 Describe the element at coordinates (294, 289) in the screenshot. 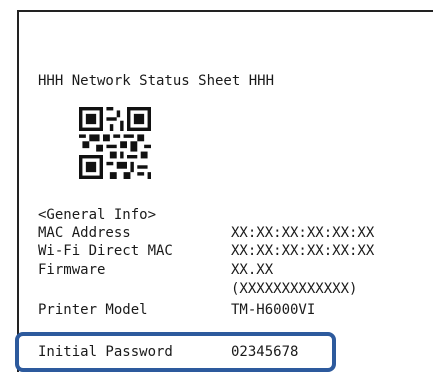

I see `firmware-build-value: (XXXXXXXXXXXXX)` at that location.